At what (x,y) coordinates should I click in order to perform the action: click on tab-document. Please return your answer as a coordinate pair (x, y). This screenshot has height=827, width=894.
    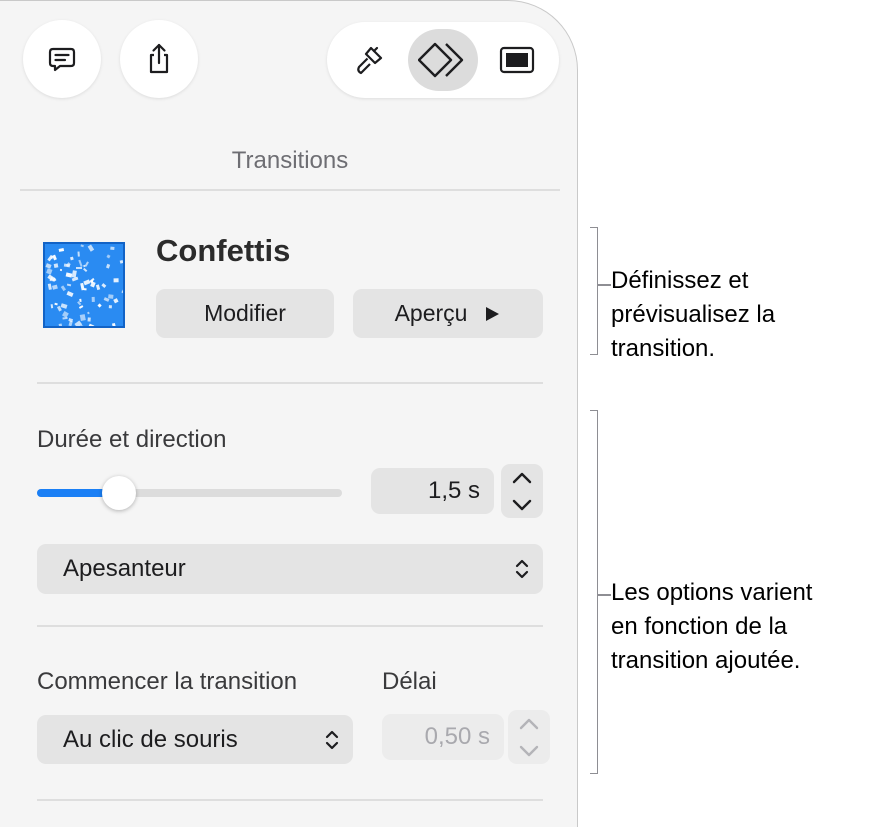
    Looking at the image, I should click on (517, 60).